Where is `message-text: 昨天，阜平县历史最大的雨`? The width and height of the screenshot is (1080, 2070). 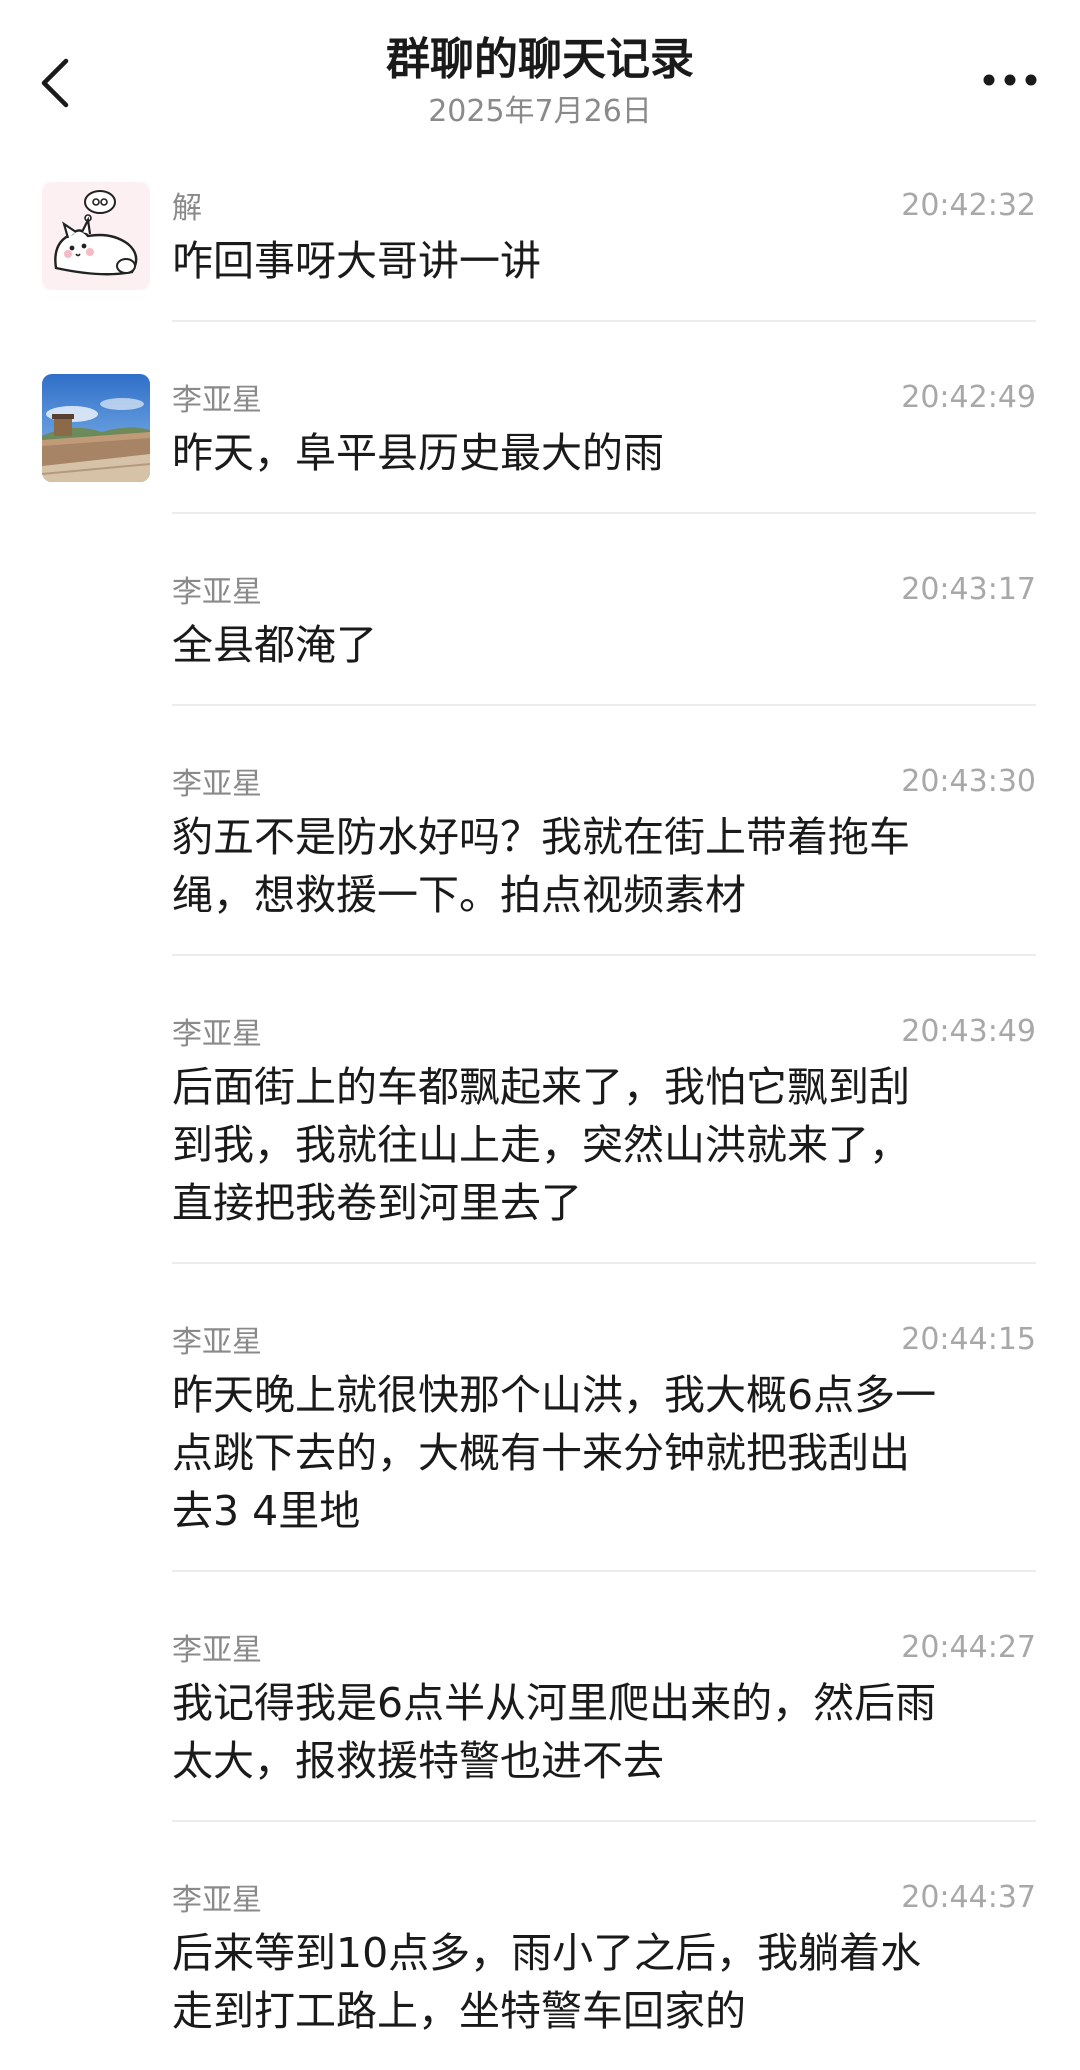 message-text: 昨天，阜平县历史最大的雨 is located at coordinates (418, 453).